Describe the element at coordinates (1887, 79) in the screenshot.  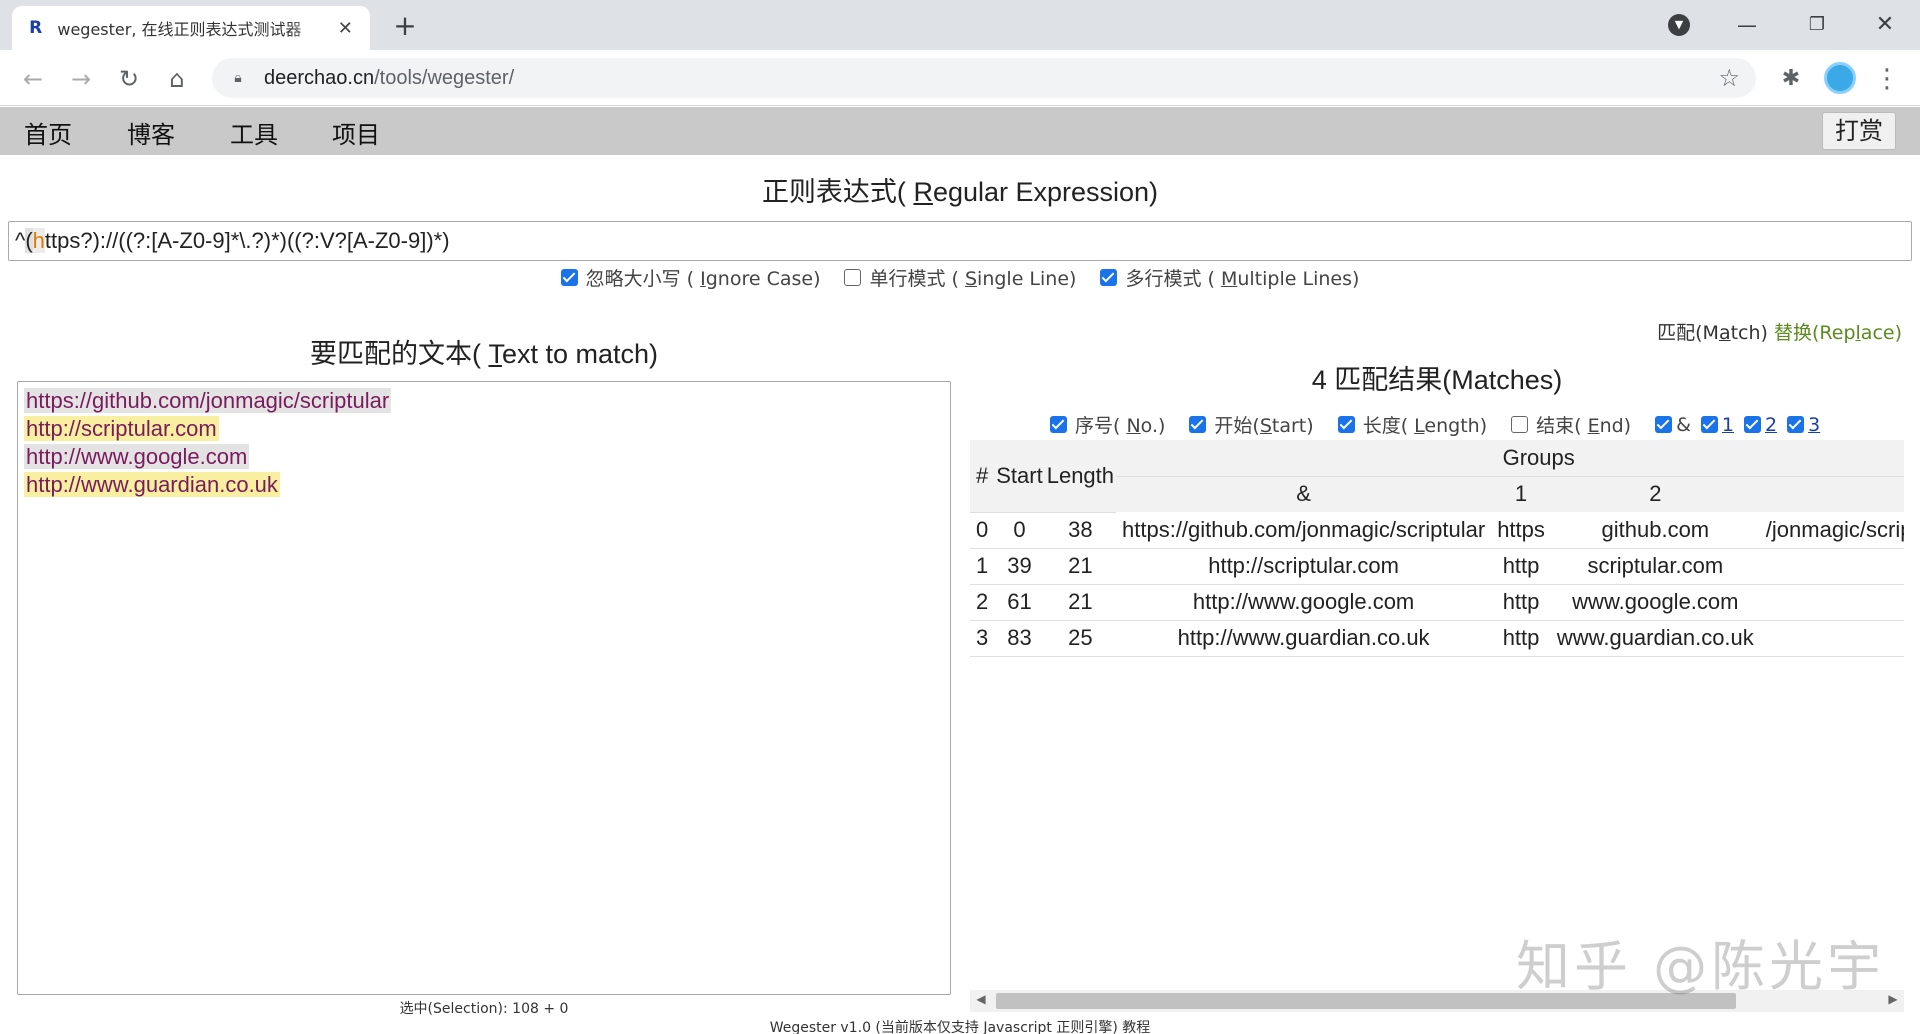
I see `menu-kebab-icon: ⋮` at that location.